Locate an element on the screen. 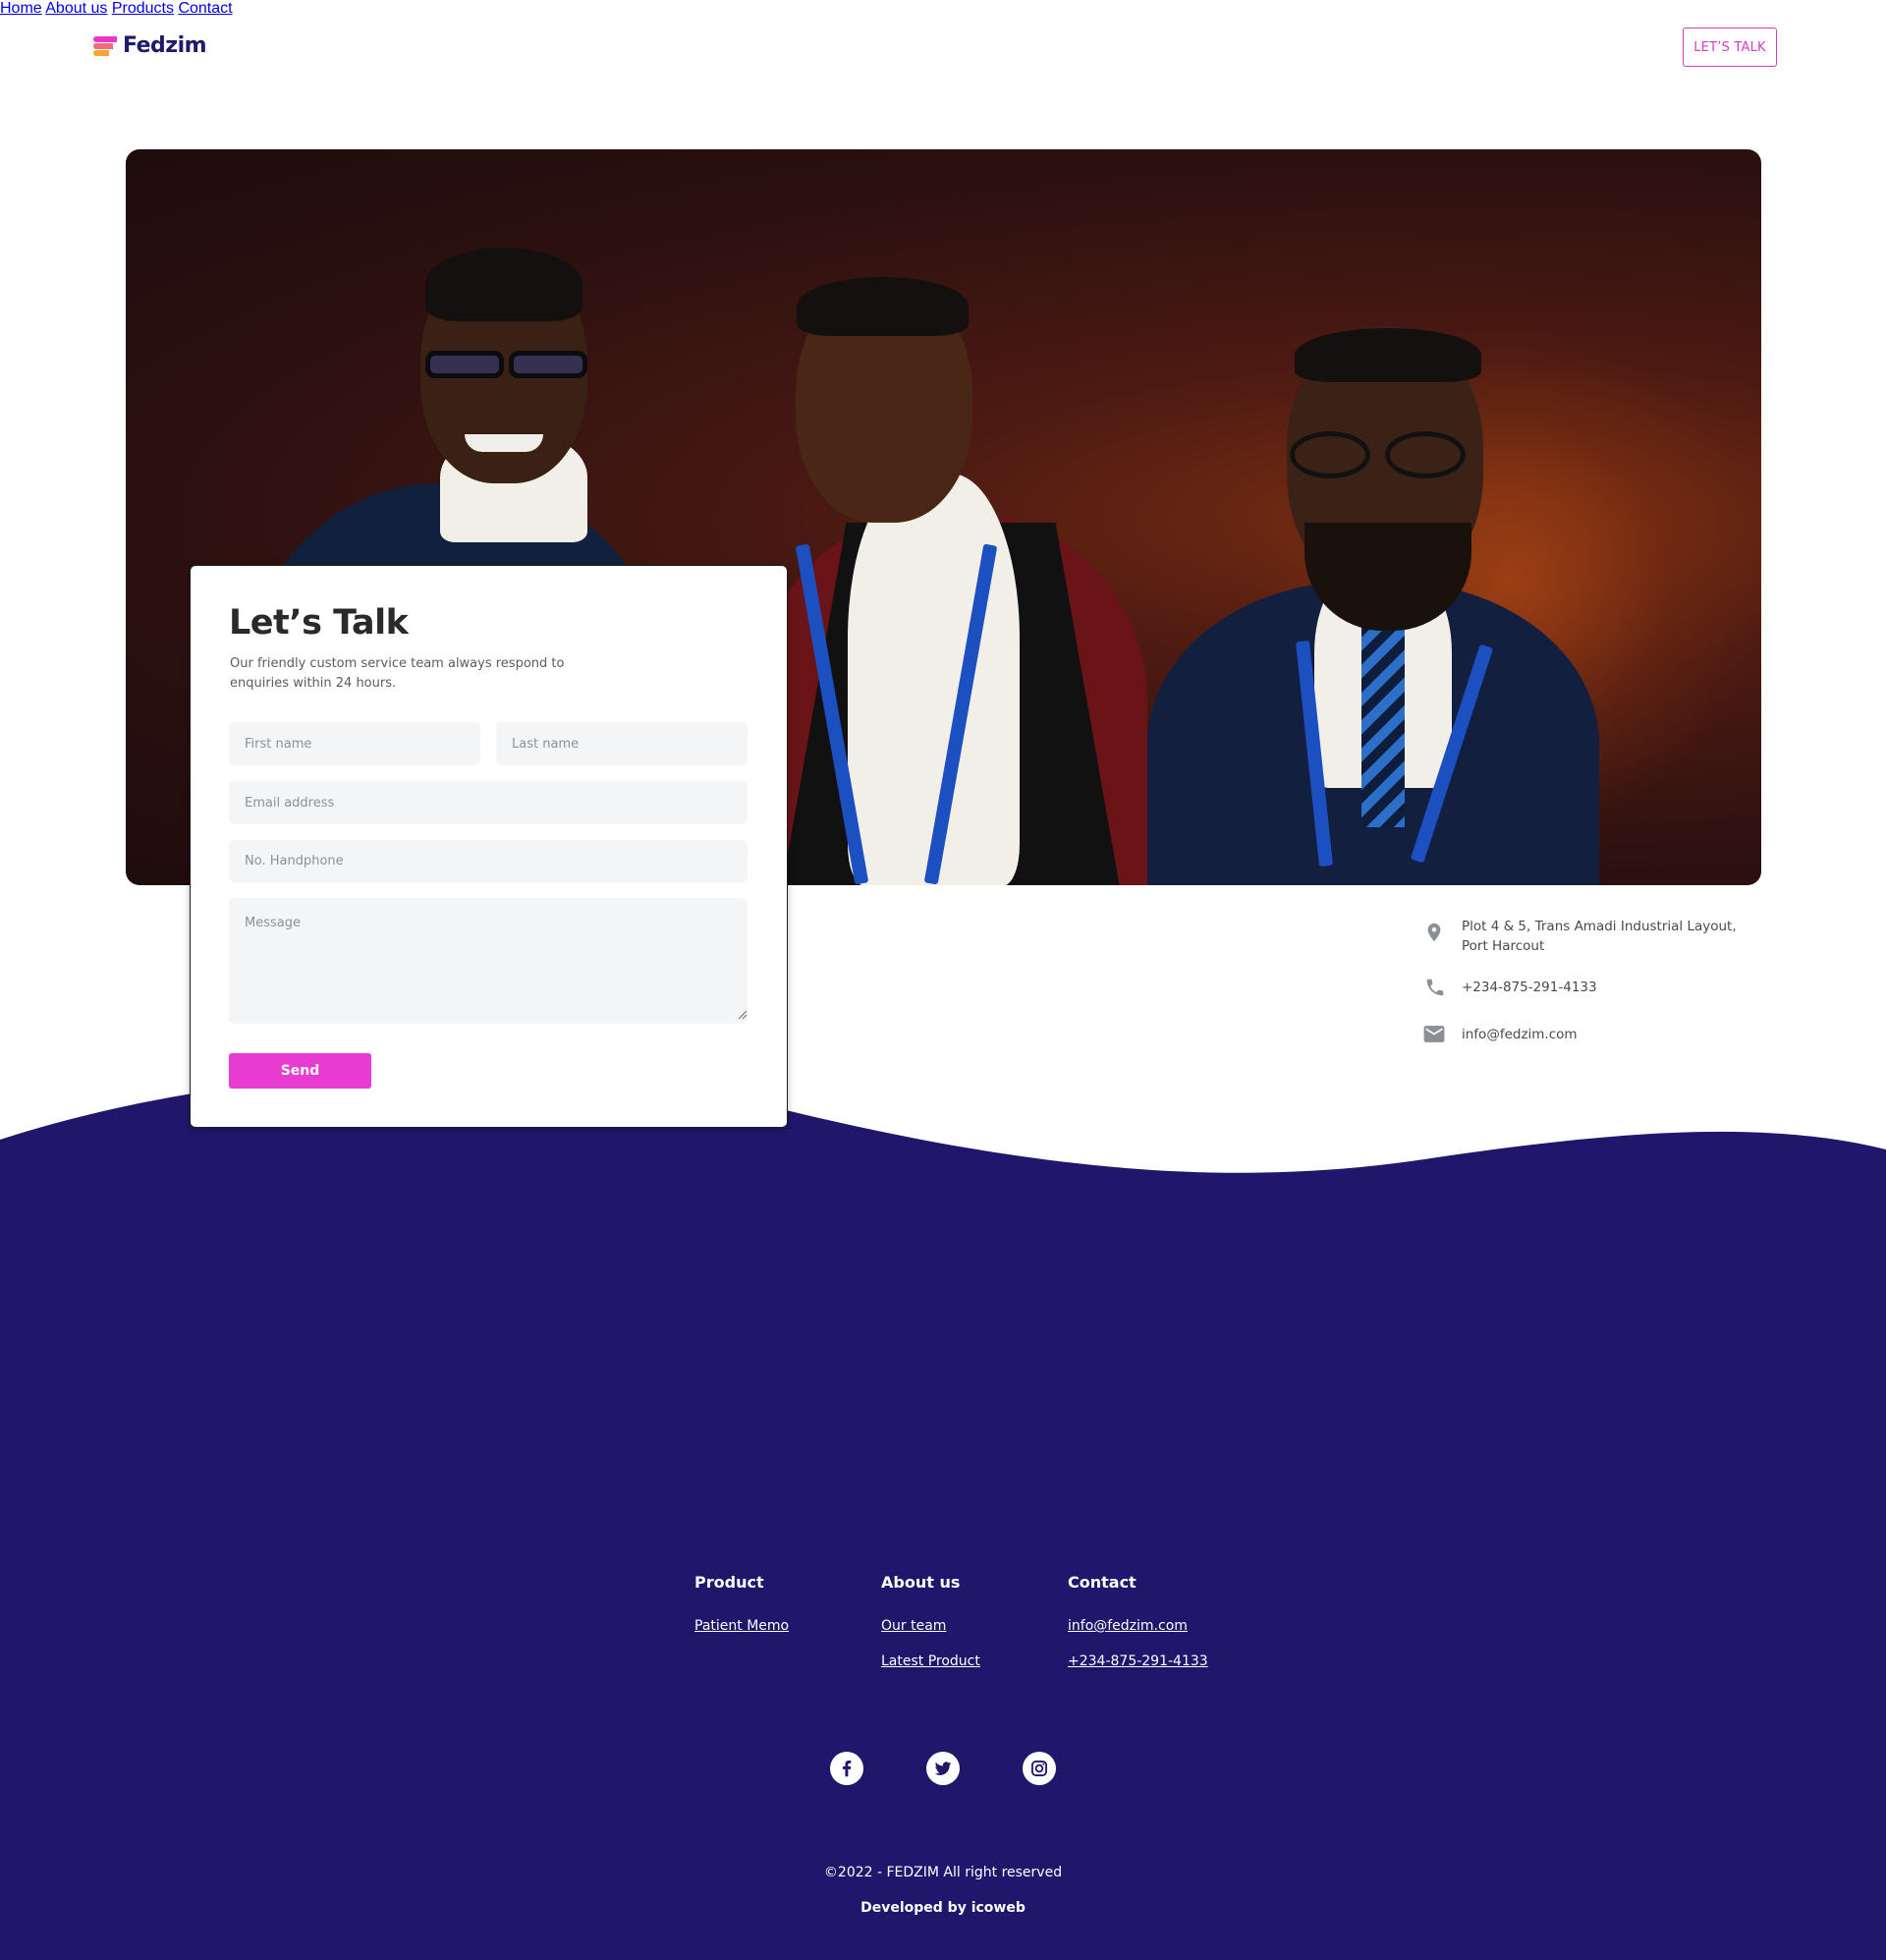  resize-handle-icon is located at coordinates (743, 1015).